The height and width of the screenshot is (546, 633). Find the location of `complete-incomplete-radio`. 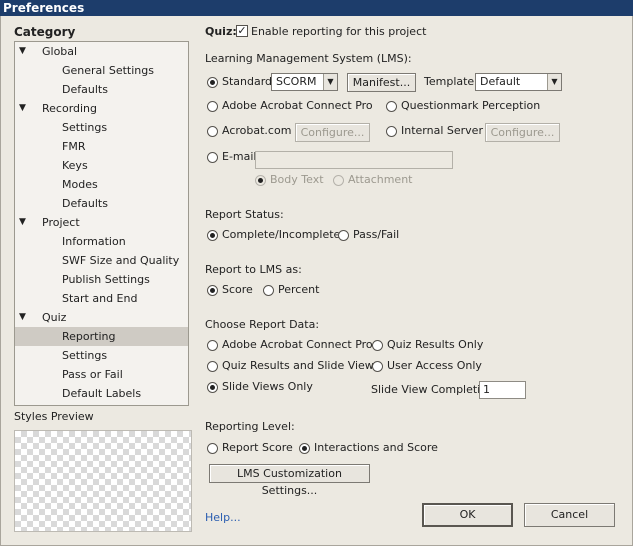

complete-incomplete-radio is located at coordinates (212, 235).